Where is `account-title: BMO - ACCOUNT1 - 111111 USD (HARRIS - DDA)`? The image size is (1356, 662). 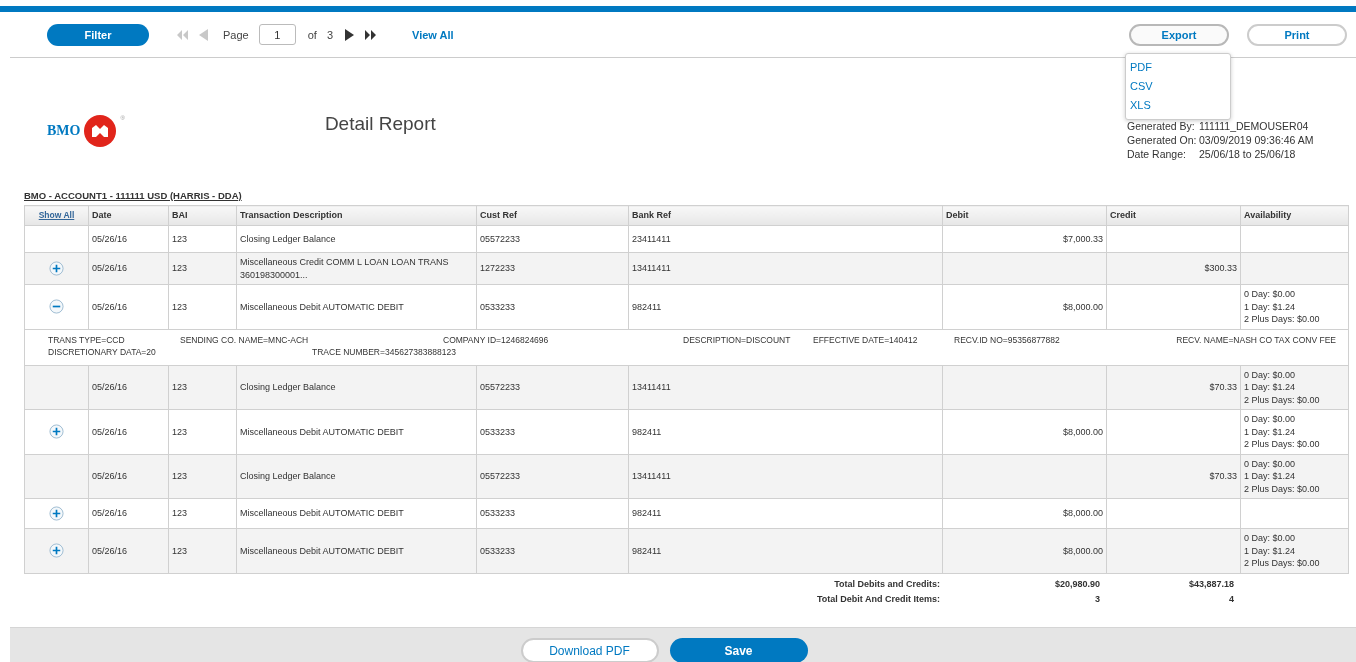
account-title: BMO - ACCOUNT1 - 111111 USD (HARRIS - DDA) is located at coordinates (133, 195).